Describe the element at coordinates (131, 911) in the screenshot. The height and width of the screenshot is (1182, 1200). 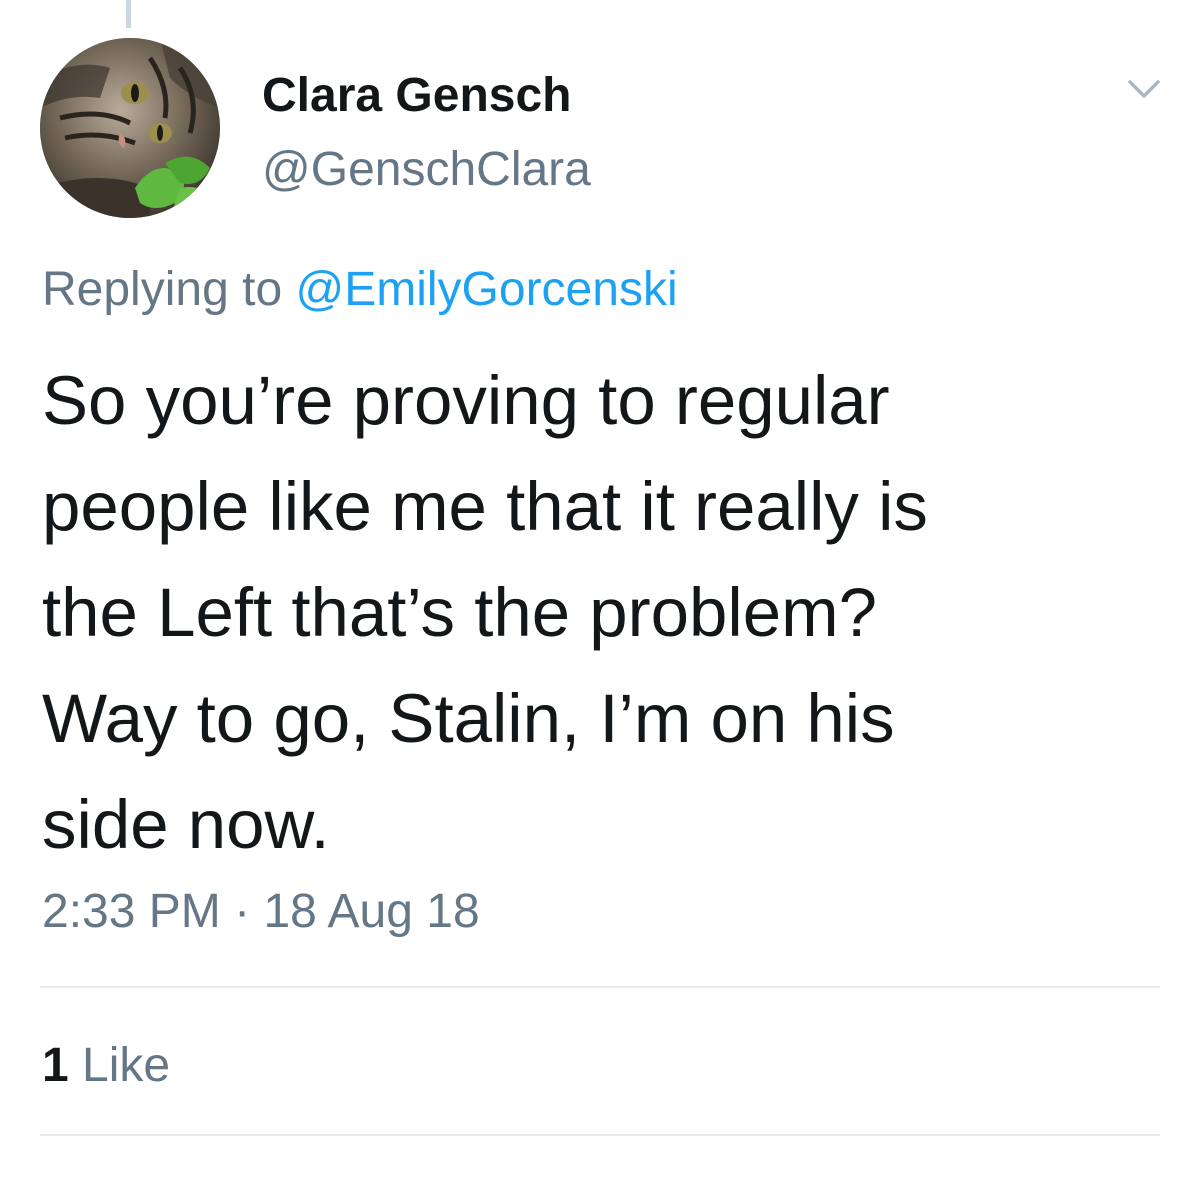
I see `tweet-time: 2:33 PM` at that location.